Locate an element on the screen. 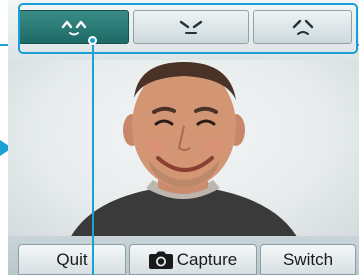  switch-button-label: Switch is located at coordinates (308, 259).